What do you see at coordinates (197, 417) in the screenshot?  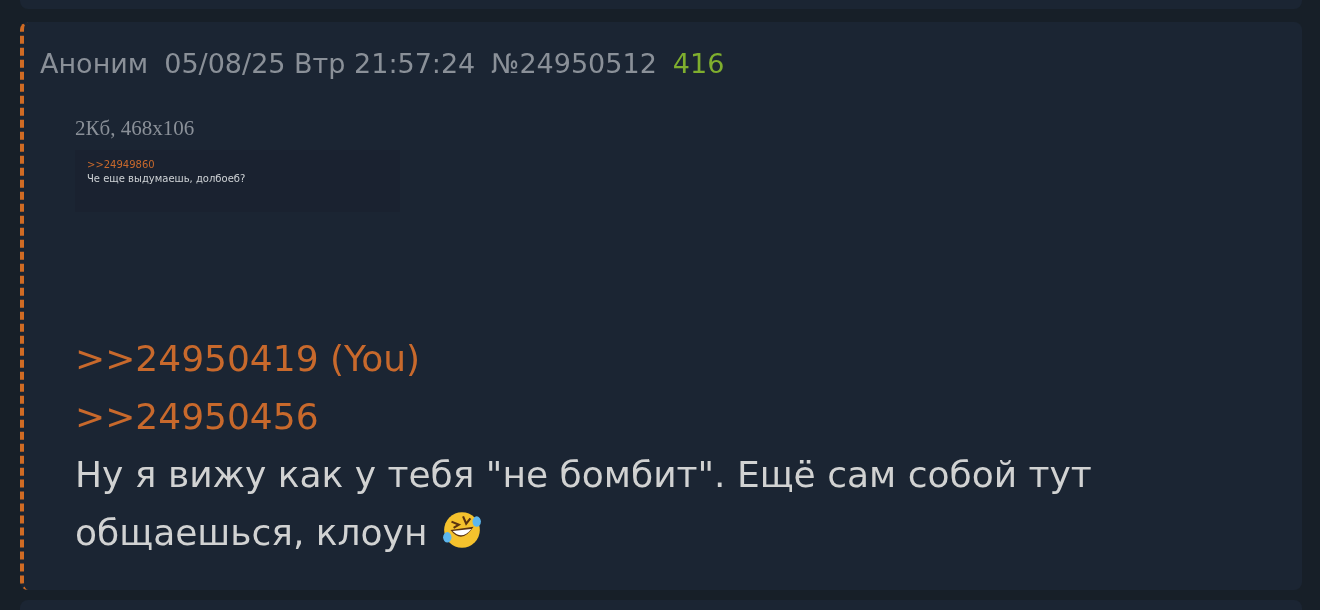 I see `reply-link: >>24950456` at bounding box center [197, 417].